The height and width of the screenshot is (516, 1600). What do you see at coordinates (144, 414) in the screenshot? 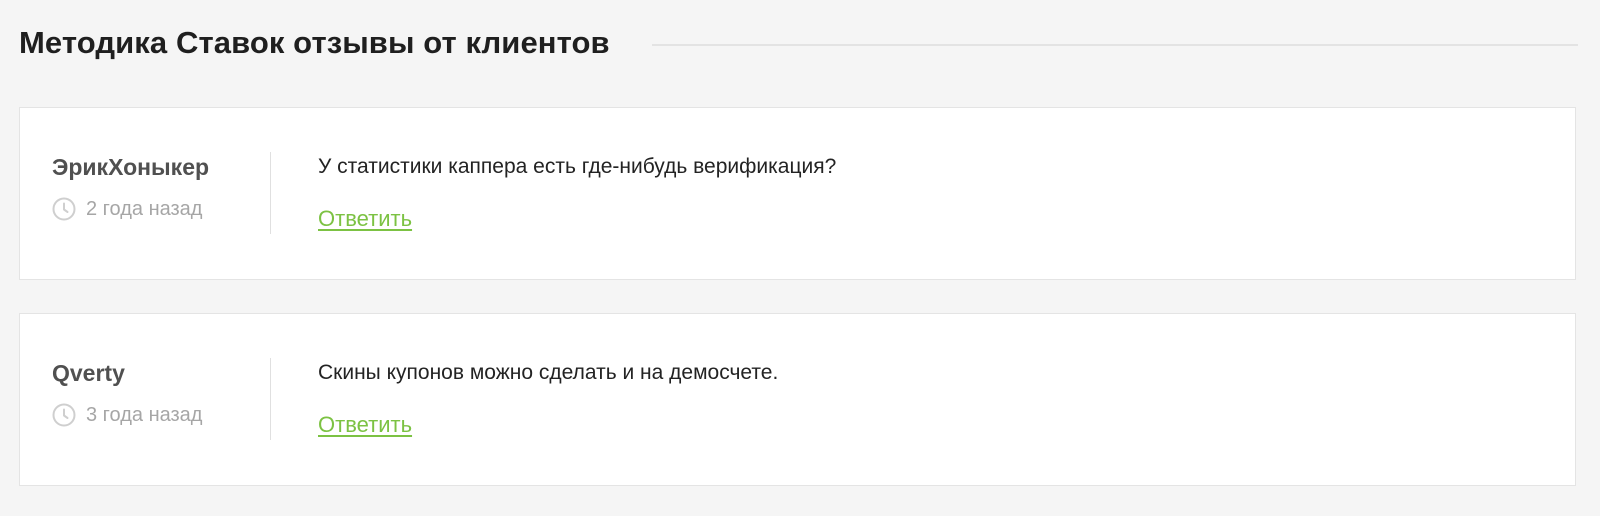
I see `review-date-text: 3 года назад` at bounding box center [144, 414].